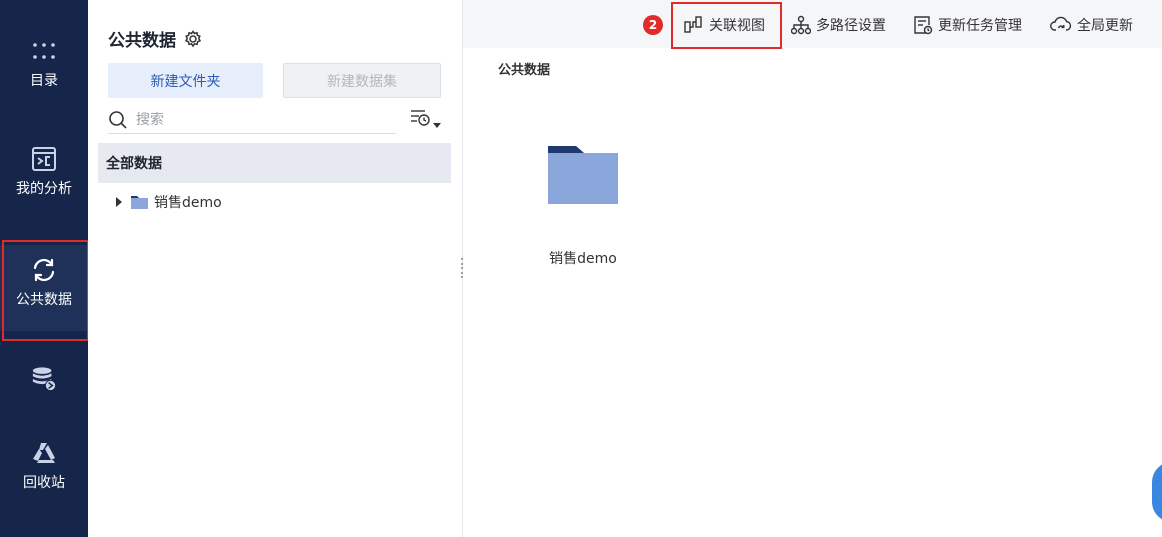 The image size is (1162, 537). I want to click on toolbar-label: 全局更新, so click(1105, 26).